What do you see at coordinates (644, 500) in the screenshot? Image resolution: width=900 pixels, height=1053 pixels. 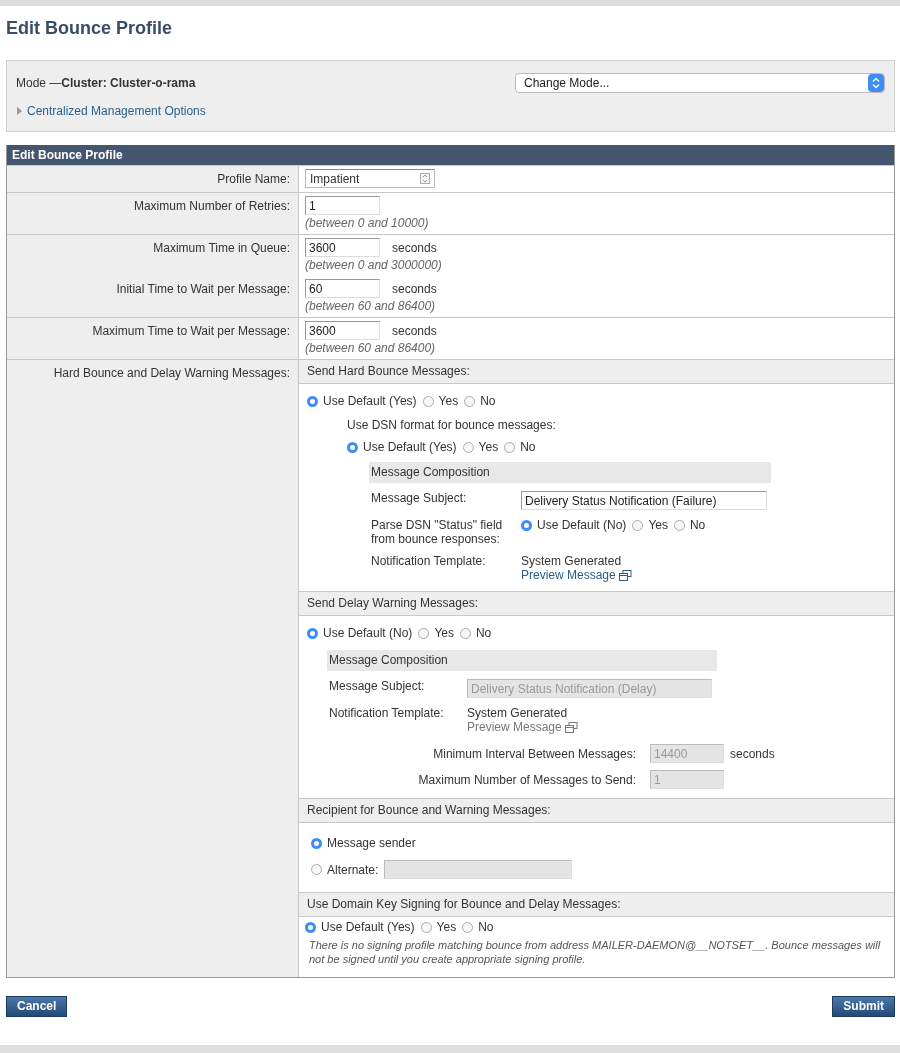 I see `subject-field: Delivery Status Notification (Failure)` at bounding box center [644, 500].